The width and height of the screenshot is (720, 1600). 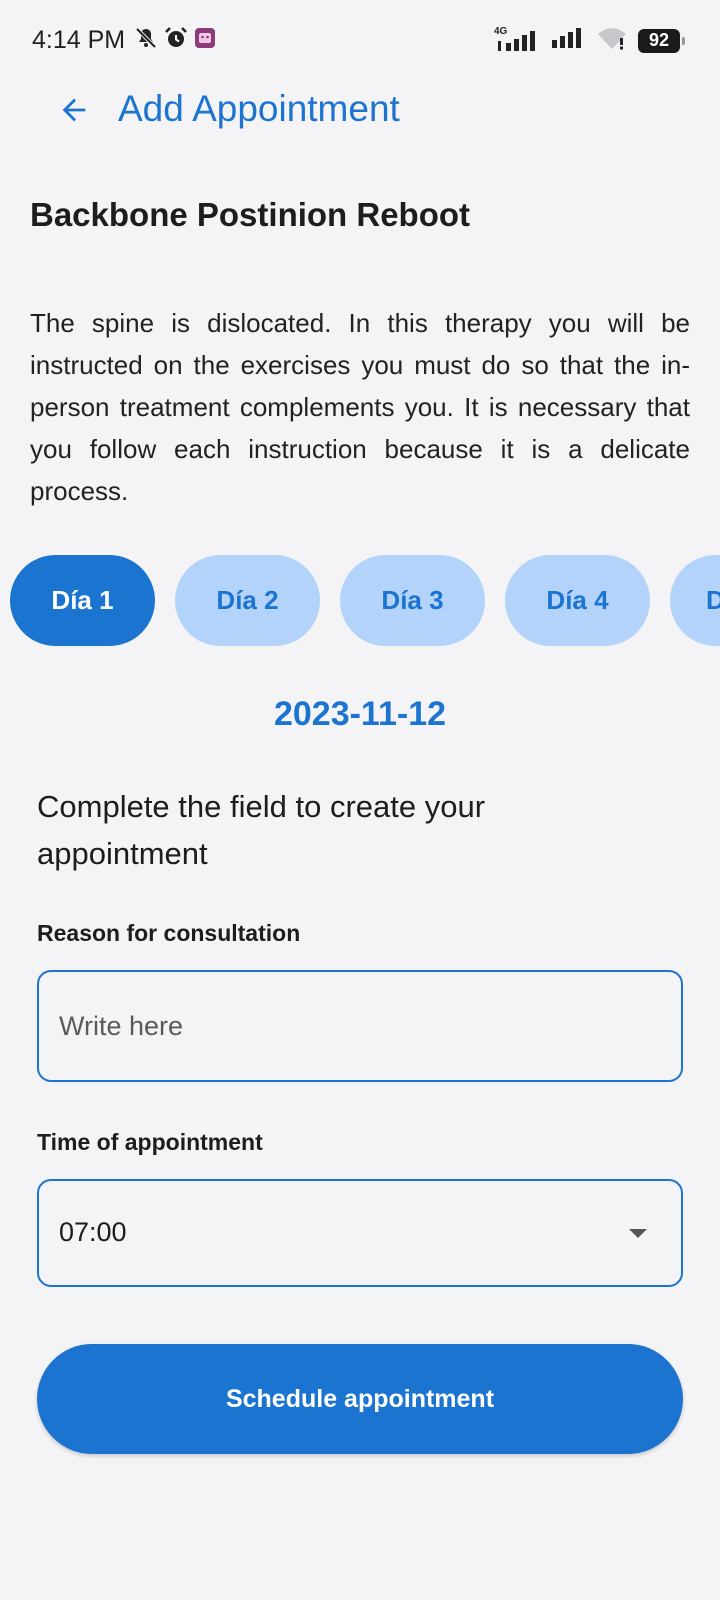 What do you see at coordinates (146, 40) in the screenshot?
I see `notifications-off-icon` at bounding box center [146, 40].